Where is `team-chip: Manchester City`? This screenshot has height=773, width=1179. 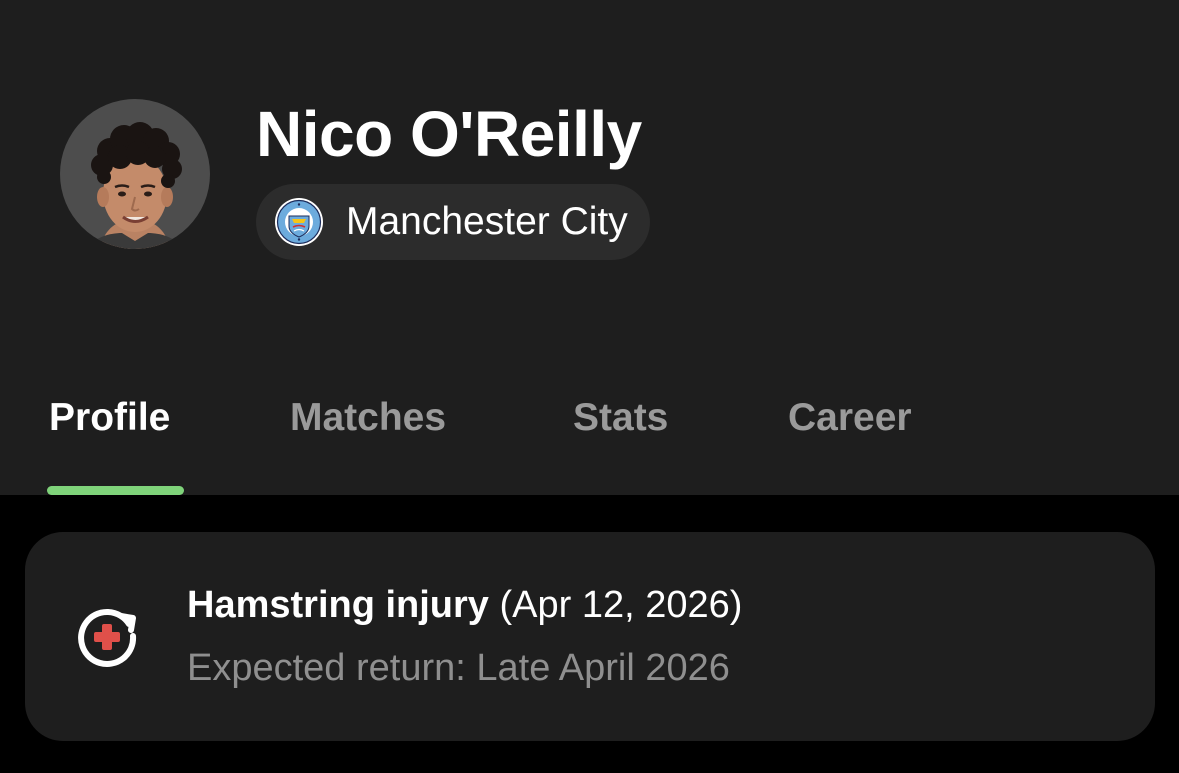 team-chip: Manchester City is located at coordinates (453, 222).